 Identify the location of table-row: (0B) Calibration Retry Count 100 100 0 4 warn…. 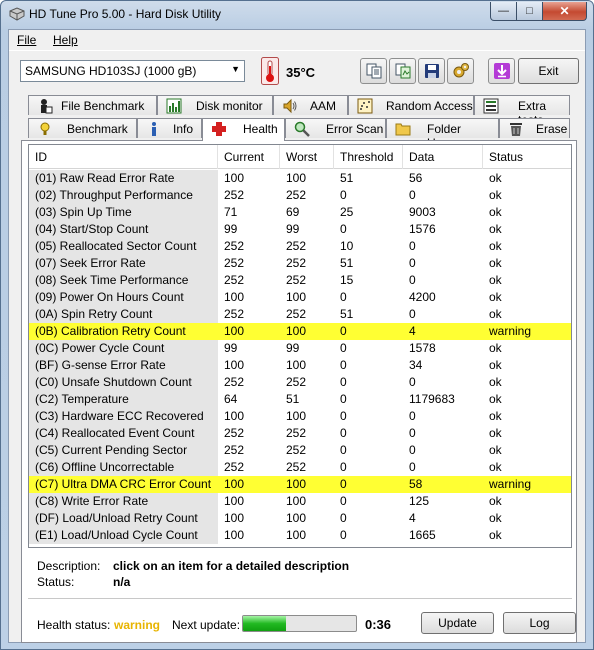
(300, 331).